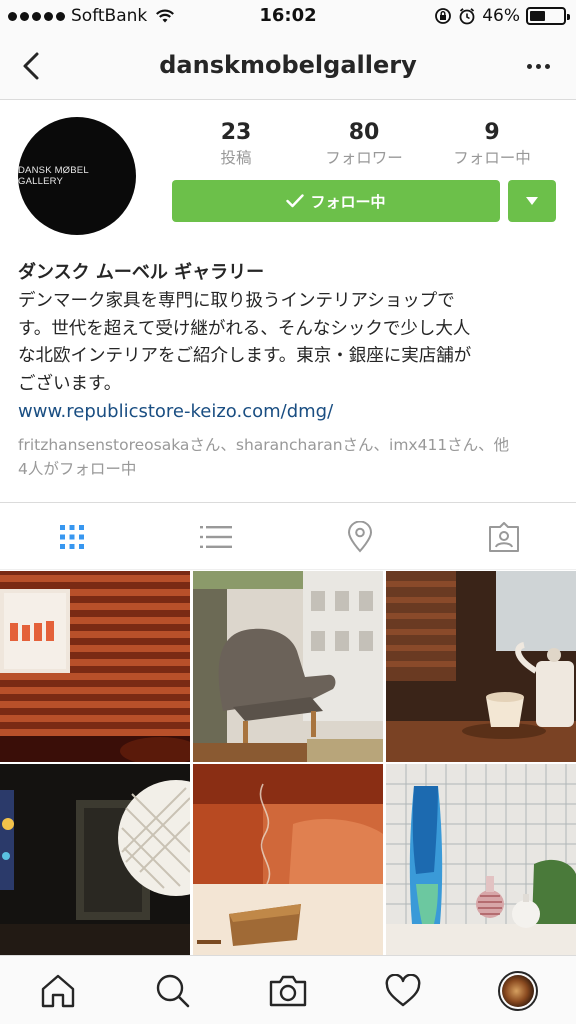  I want to click on tab-activity, so click(402, 990).